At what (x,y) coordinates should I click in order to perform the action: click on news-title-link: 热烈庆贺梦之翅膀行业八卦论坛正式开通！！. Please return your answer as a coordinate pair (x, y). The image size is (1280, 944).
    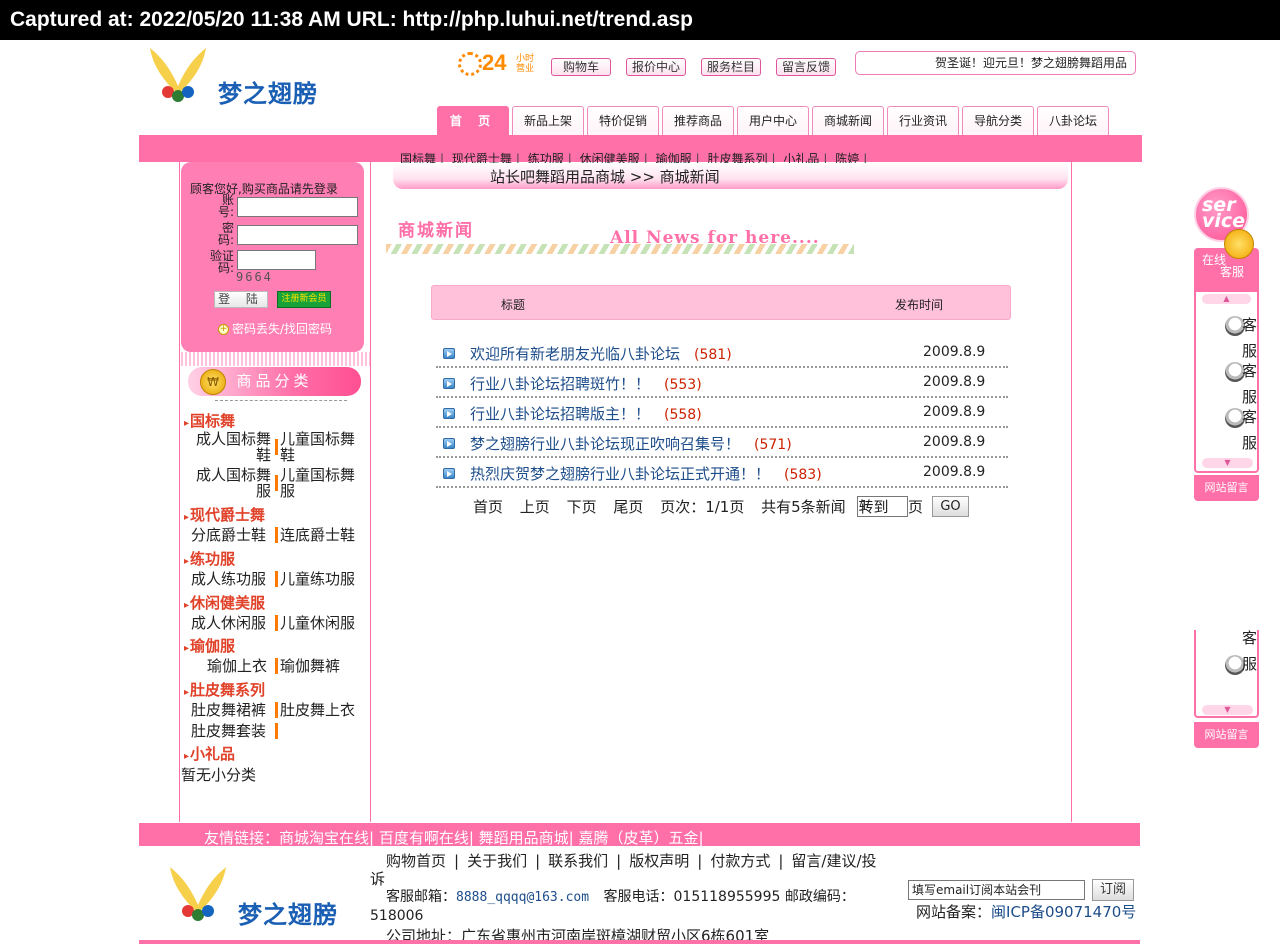
    Looking at the image, I should click on (620, 474).